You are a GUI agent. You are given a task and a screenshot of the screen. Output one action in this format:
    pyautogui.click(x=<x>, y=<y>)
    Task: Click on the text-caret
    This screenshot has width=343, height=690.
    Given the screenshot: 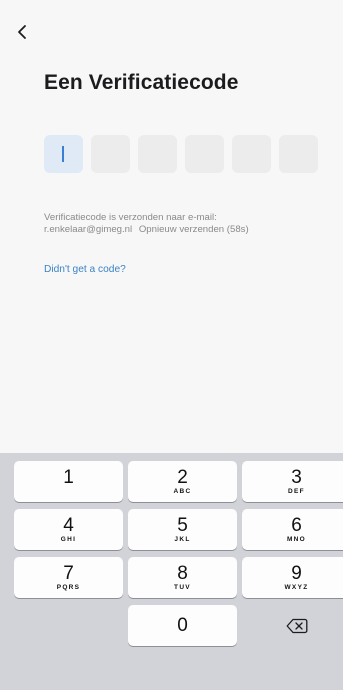 What is the action you would take?
    pyautogui.click(x=63, y=154)
    